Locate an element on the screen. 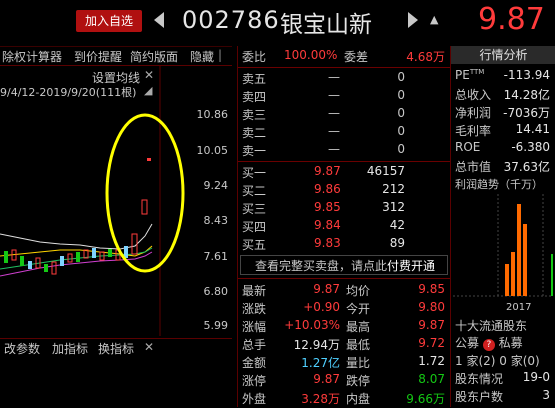 This screenshot has height=408, width=555. previous-stock-icon is located at coordinates (159, 20).